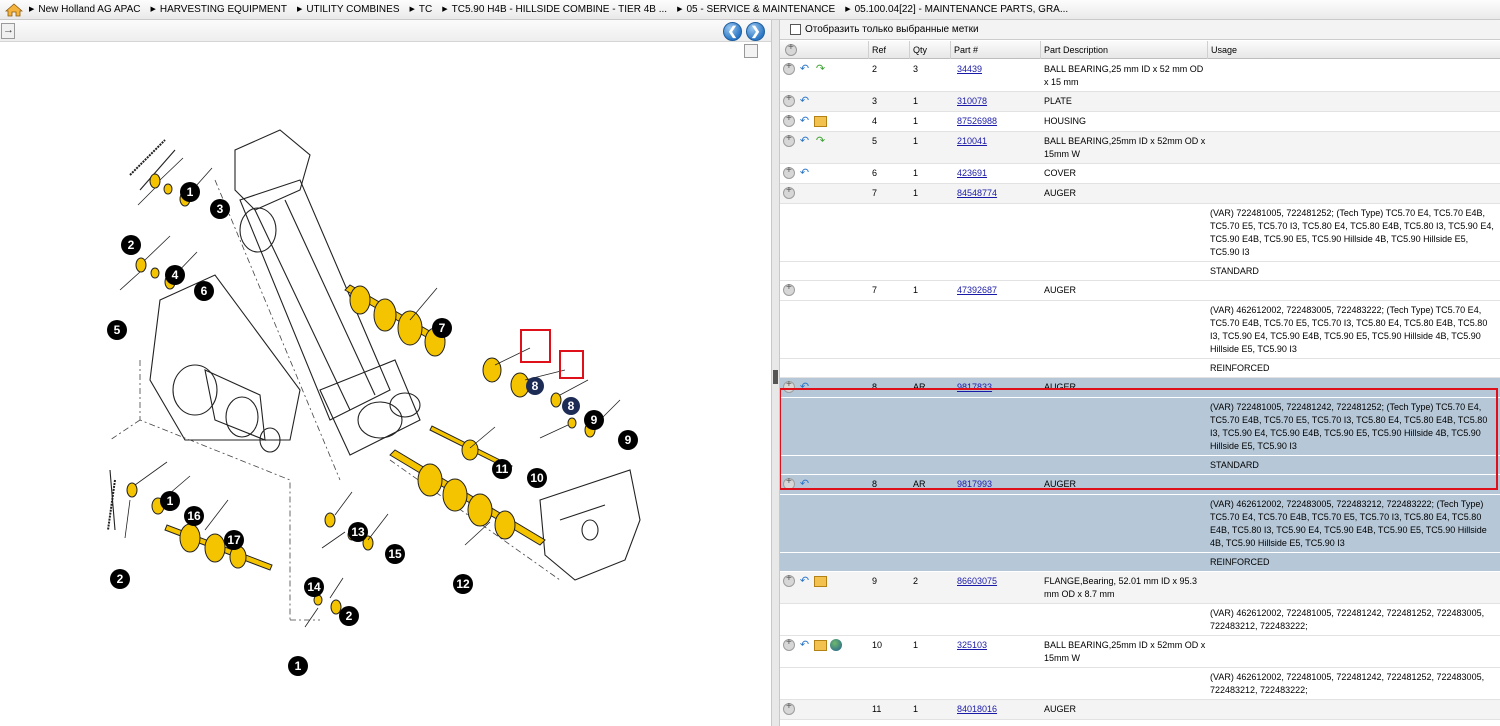 This screenshot has height=726, width=1500. What do you see at coordinates (977, 709) in the screenshot?
I see `part-number-link: 84018016` at bounding box center [977, 709].